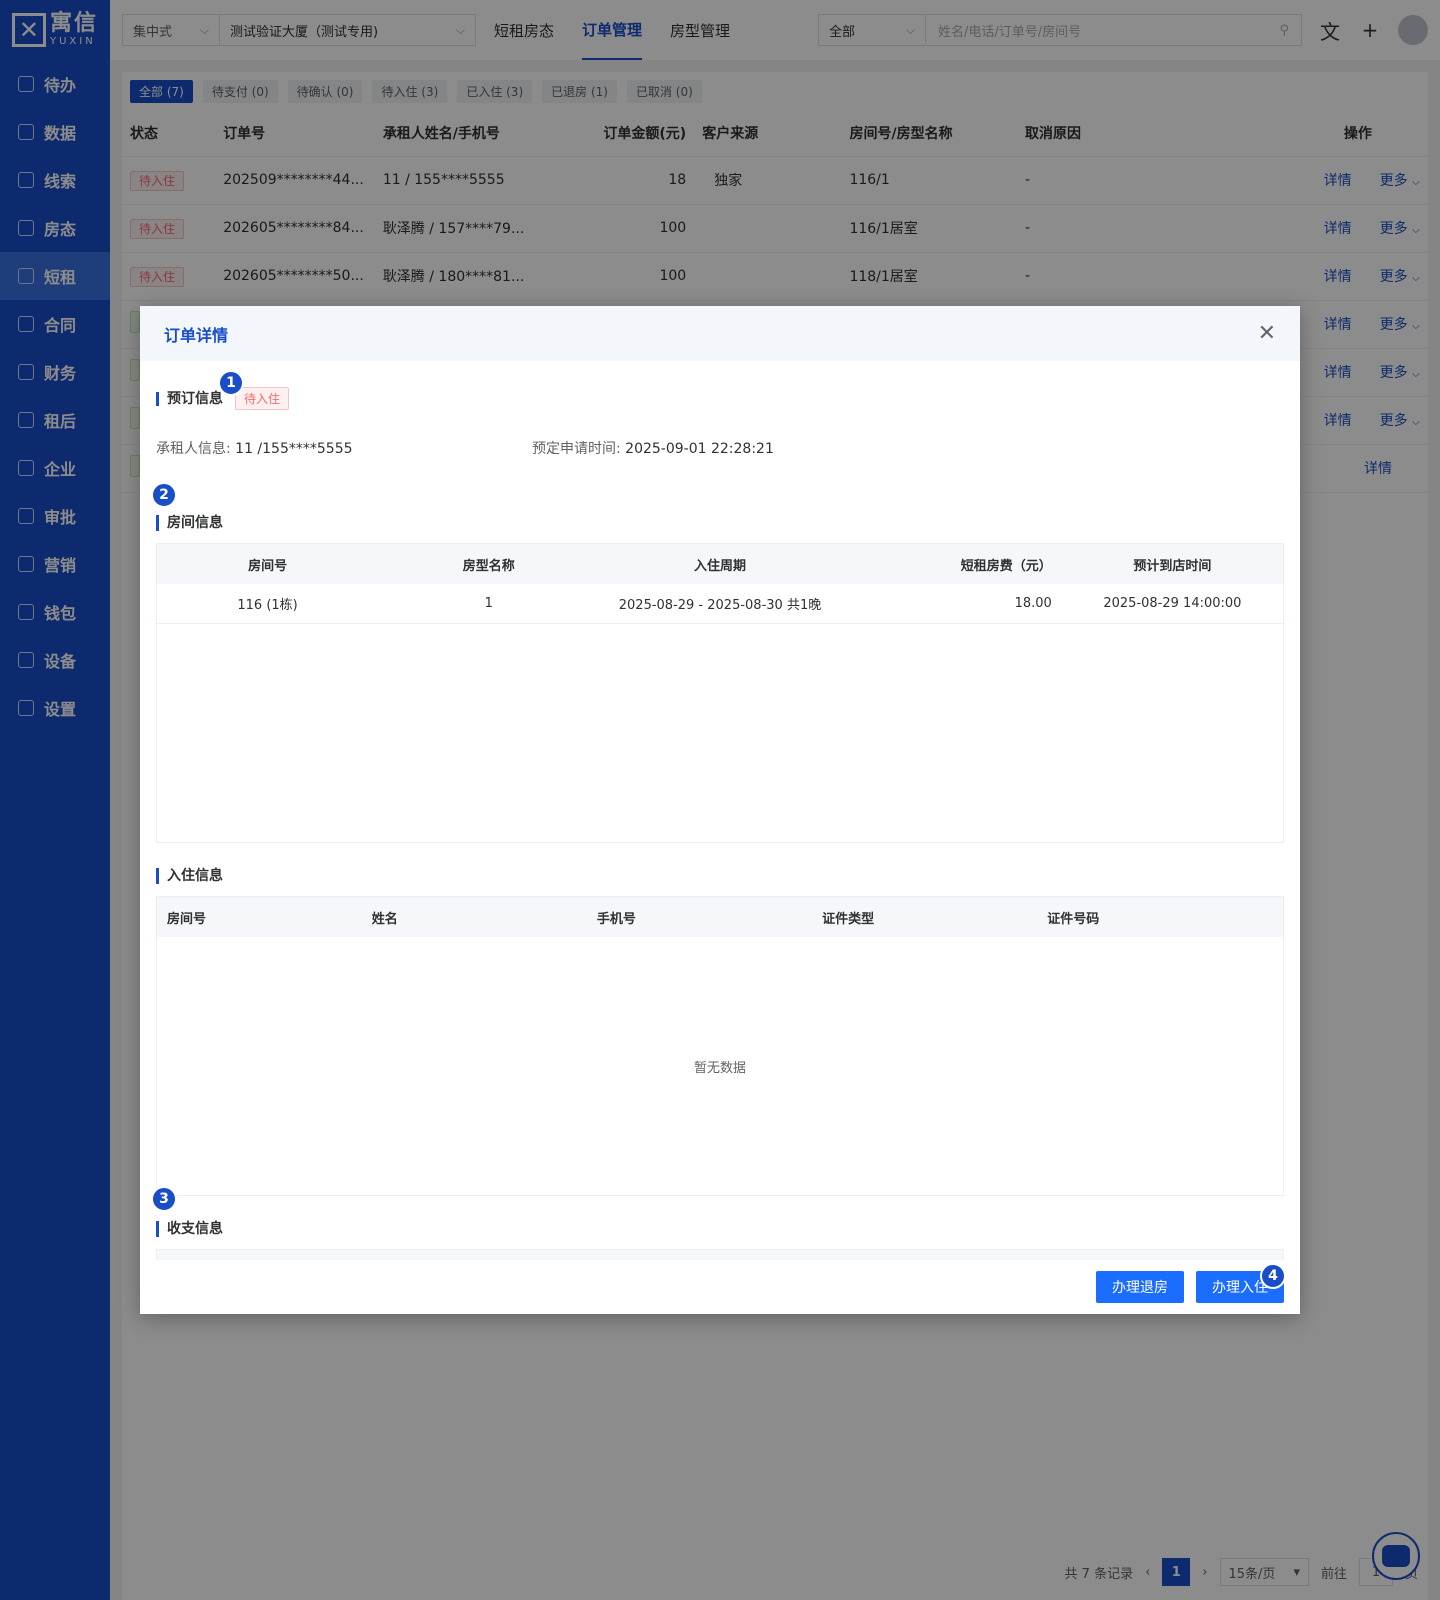  I want to click on room-cell: 1, so click(488, 603).